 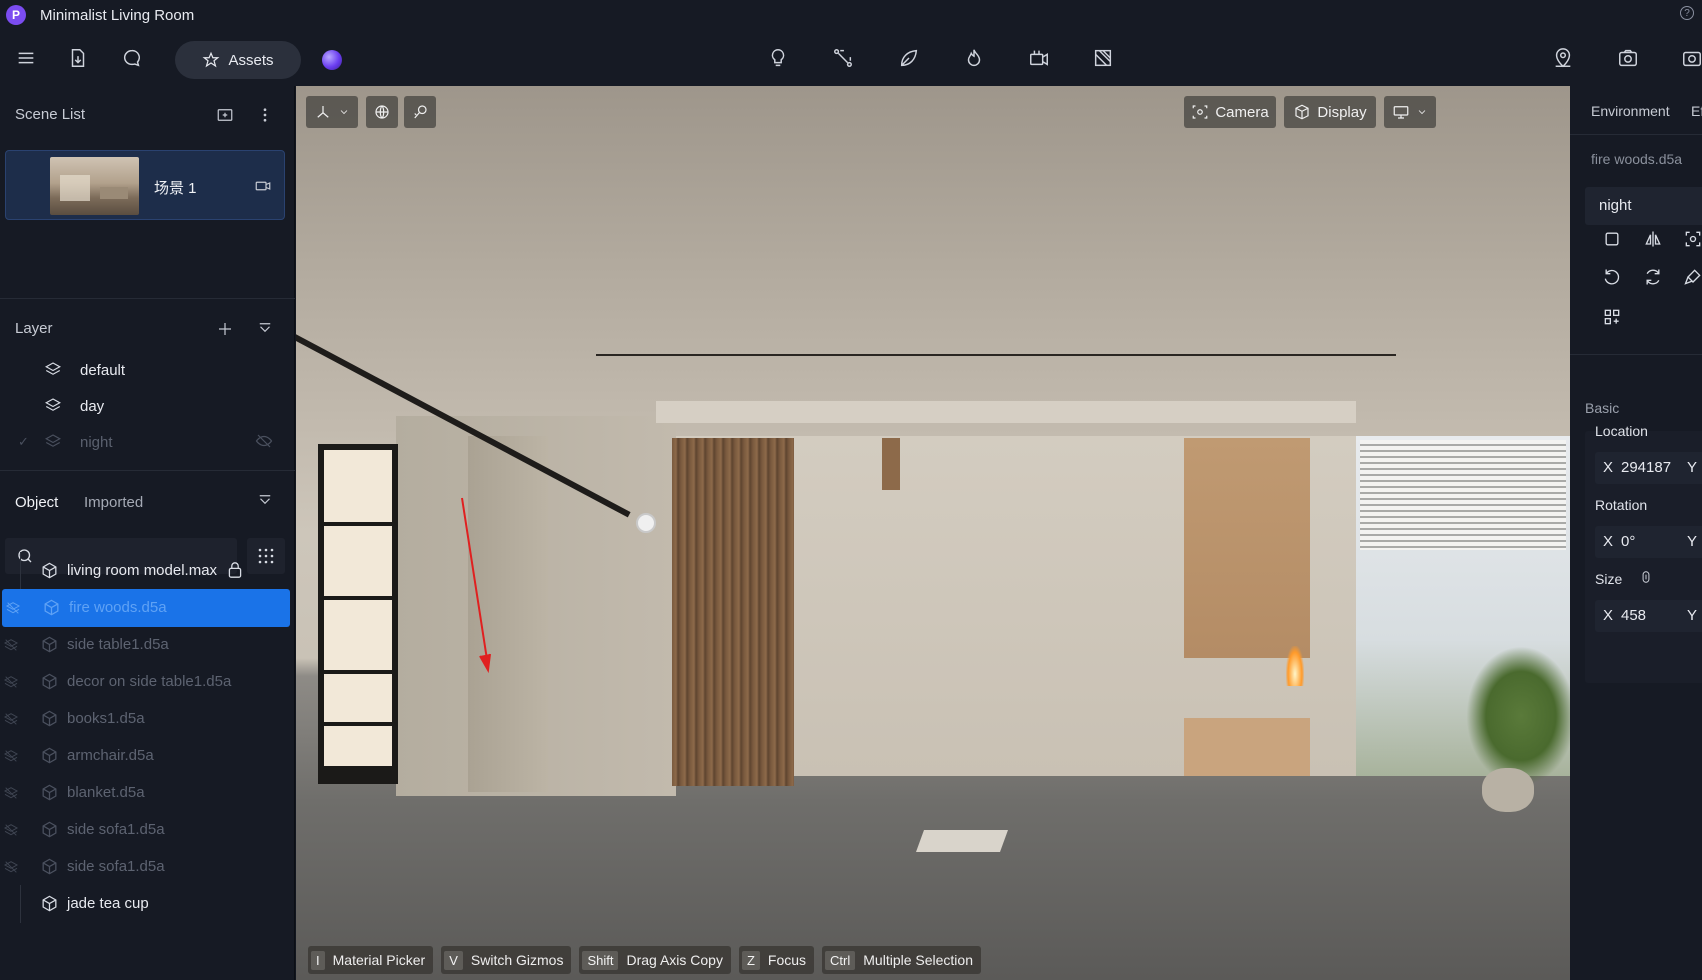 I want to click on focus-icon, so click(x=1690, y=239).